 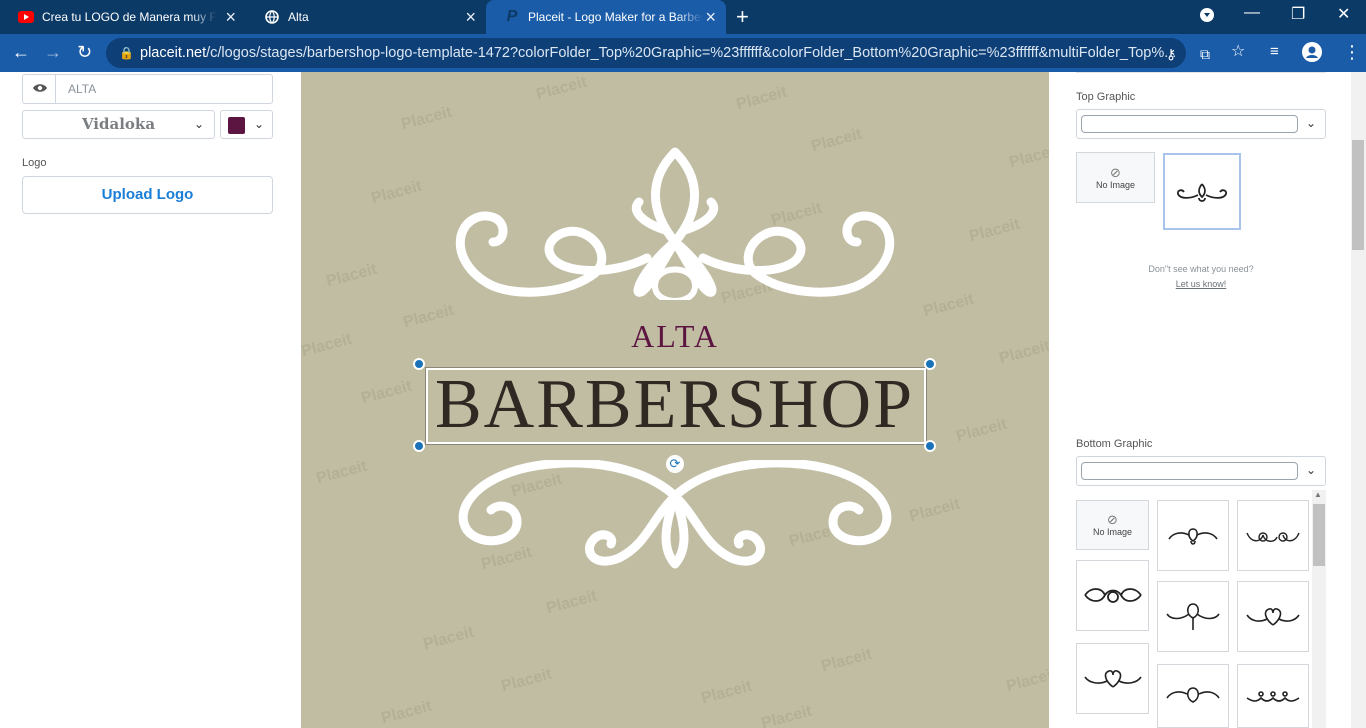 I want to click on color-picker: ⌄, so click(x=246, y=124).